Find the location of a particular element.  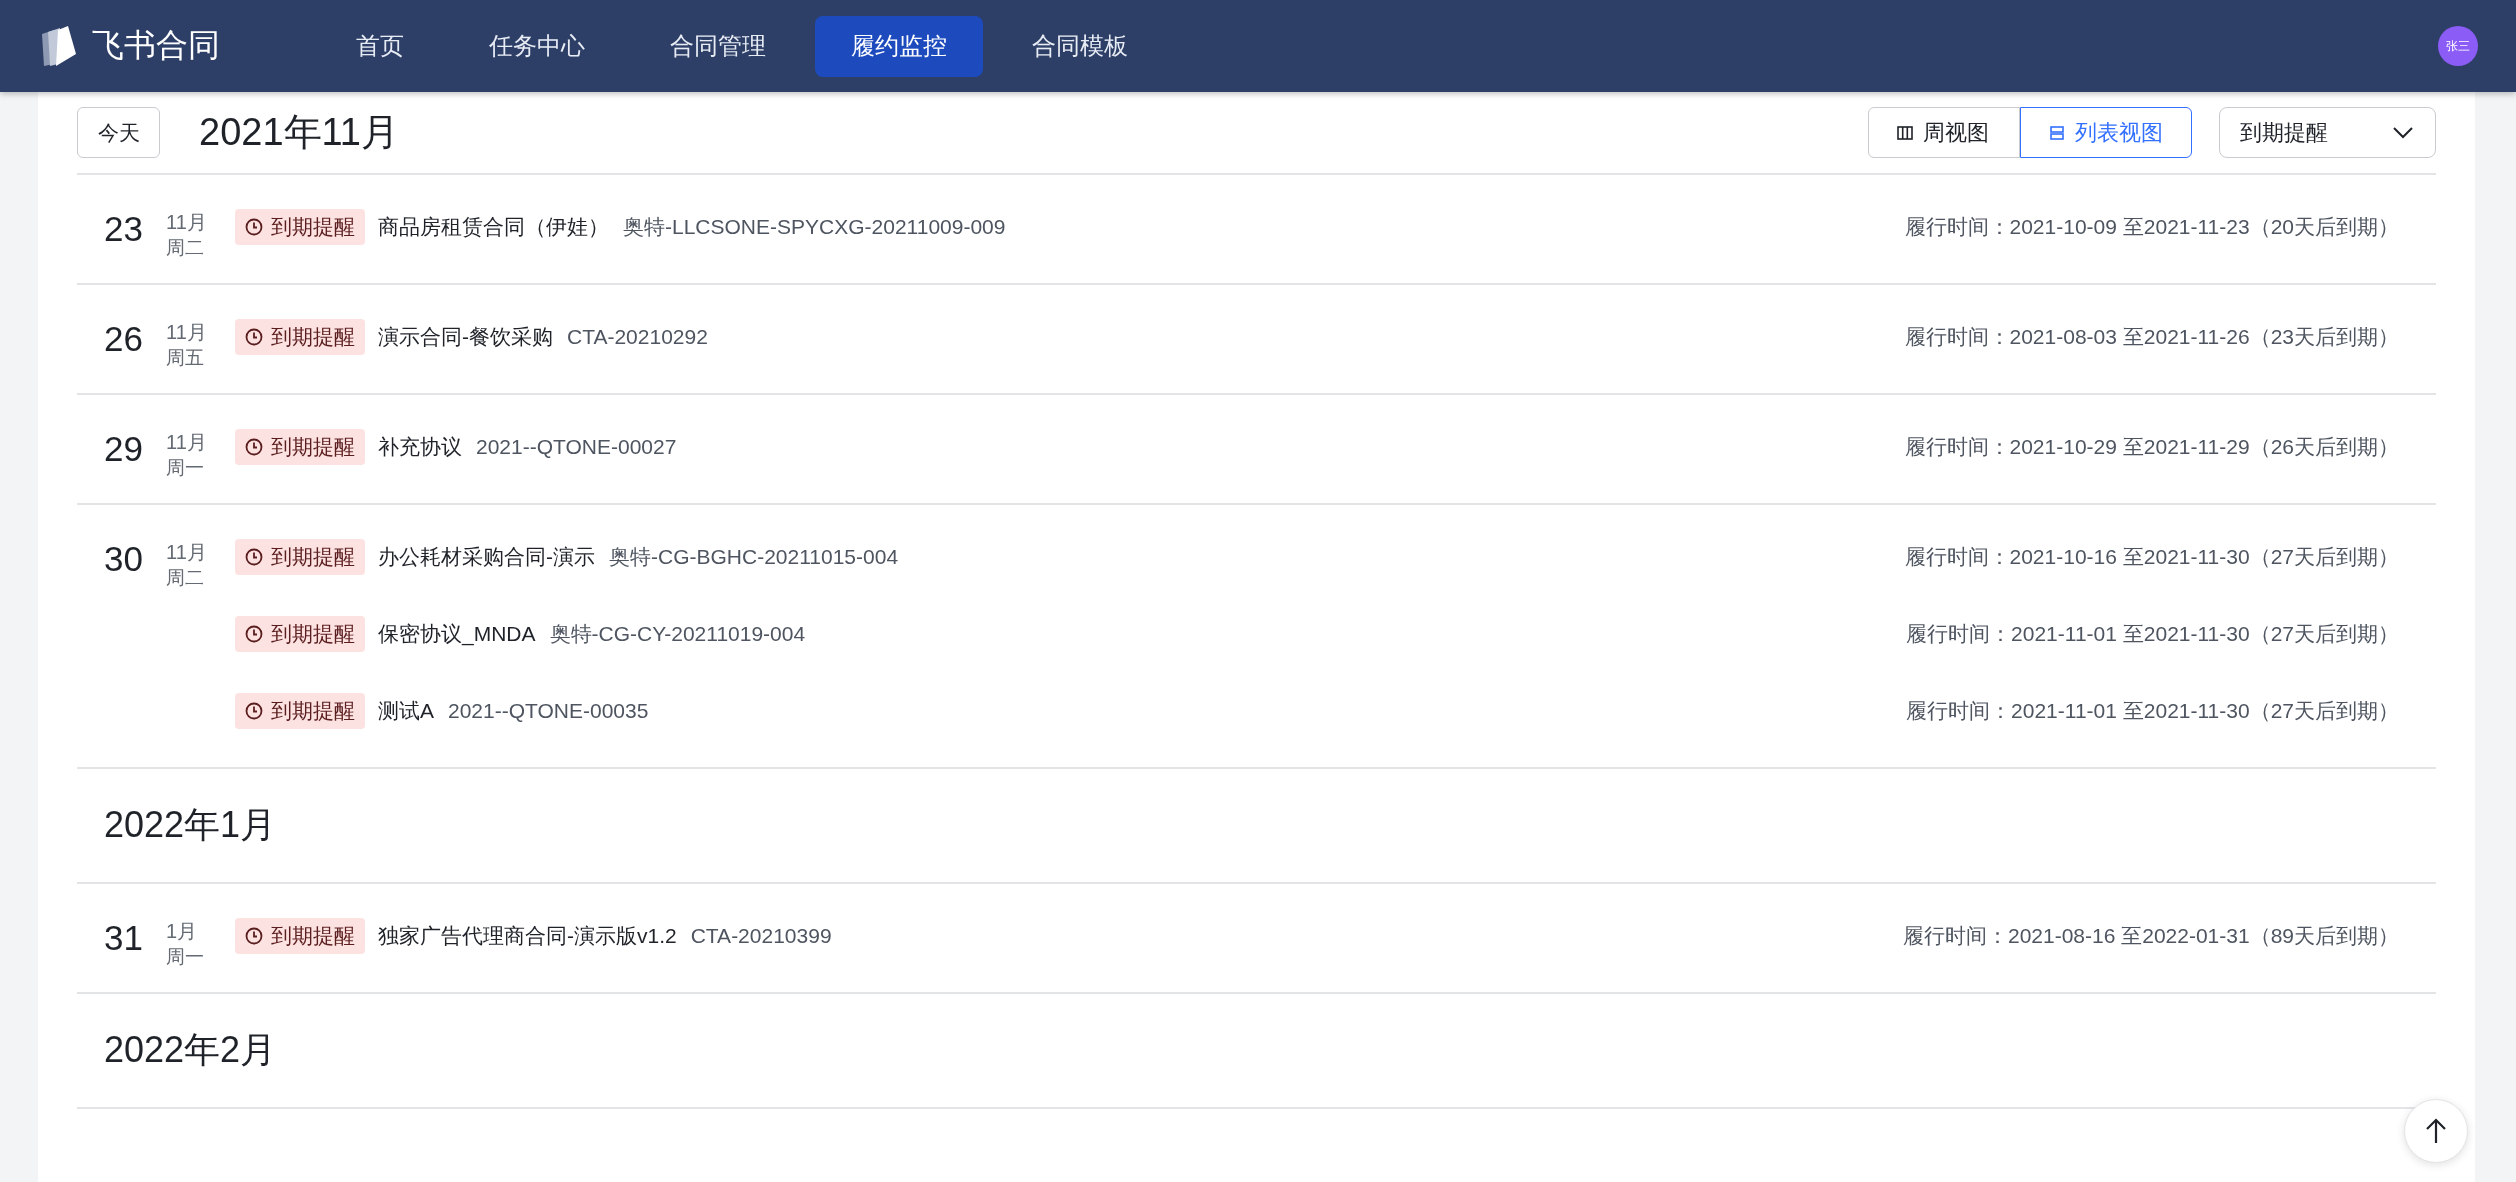

contract-code: 奥特-LLCSONE-SPYCXG-20211009-009 is located at coordinates (814, 227).